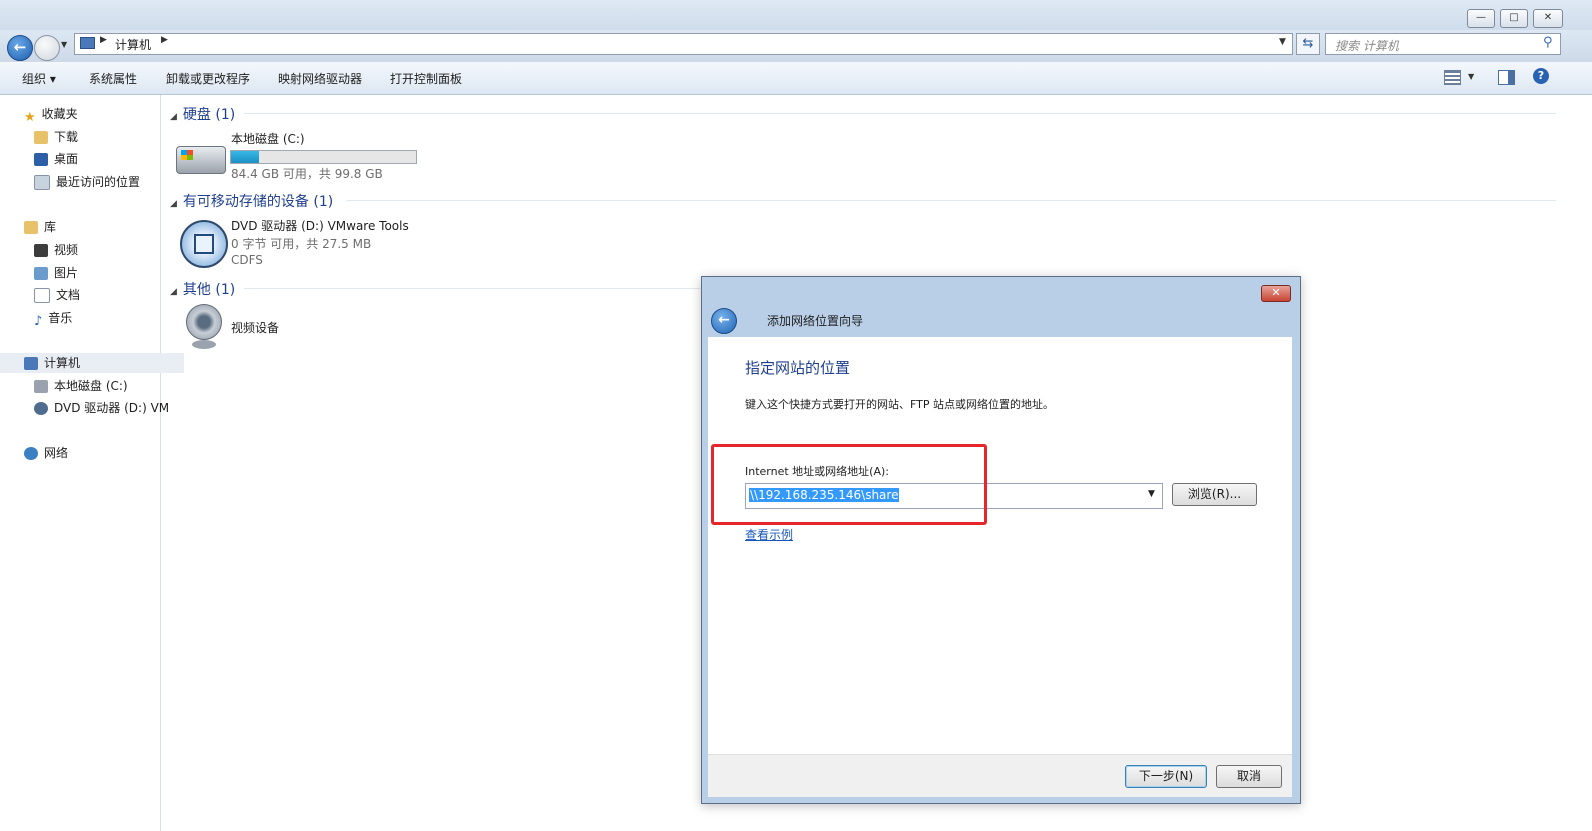 This screenshot has width=1592, height=831. I want to click on group-title: 硬盘 (1), so click(209, 115).